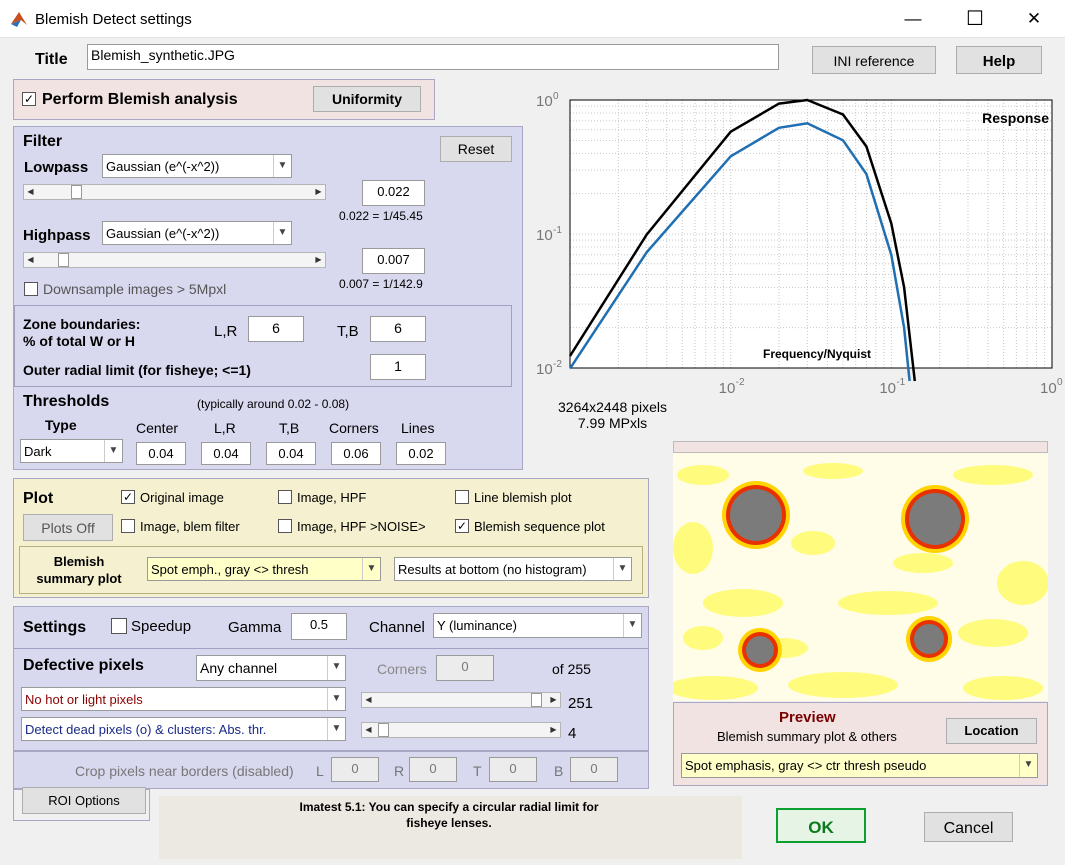 This screenshot has width=1065, height=865. What do you see at coordinates (393, 193) in the screenshot?
I see `lowpass-value: 0.022` at bounding box center [393, 193].